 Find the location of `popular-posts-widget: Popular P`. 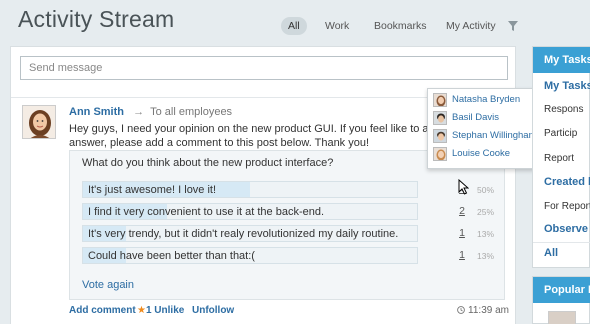

popular-posts-widget: Popular P is located at coordinates (561, 300).